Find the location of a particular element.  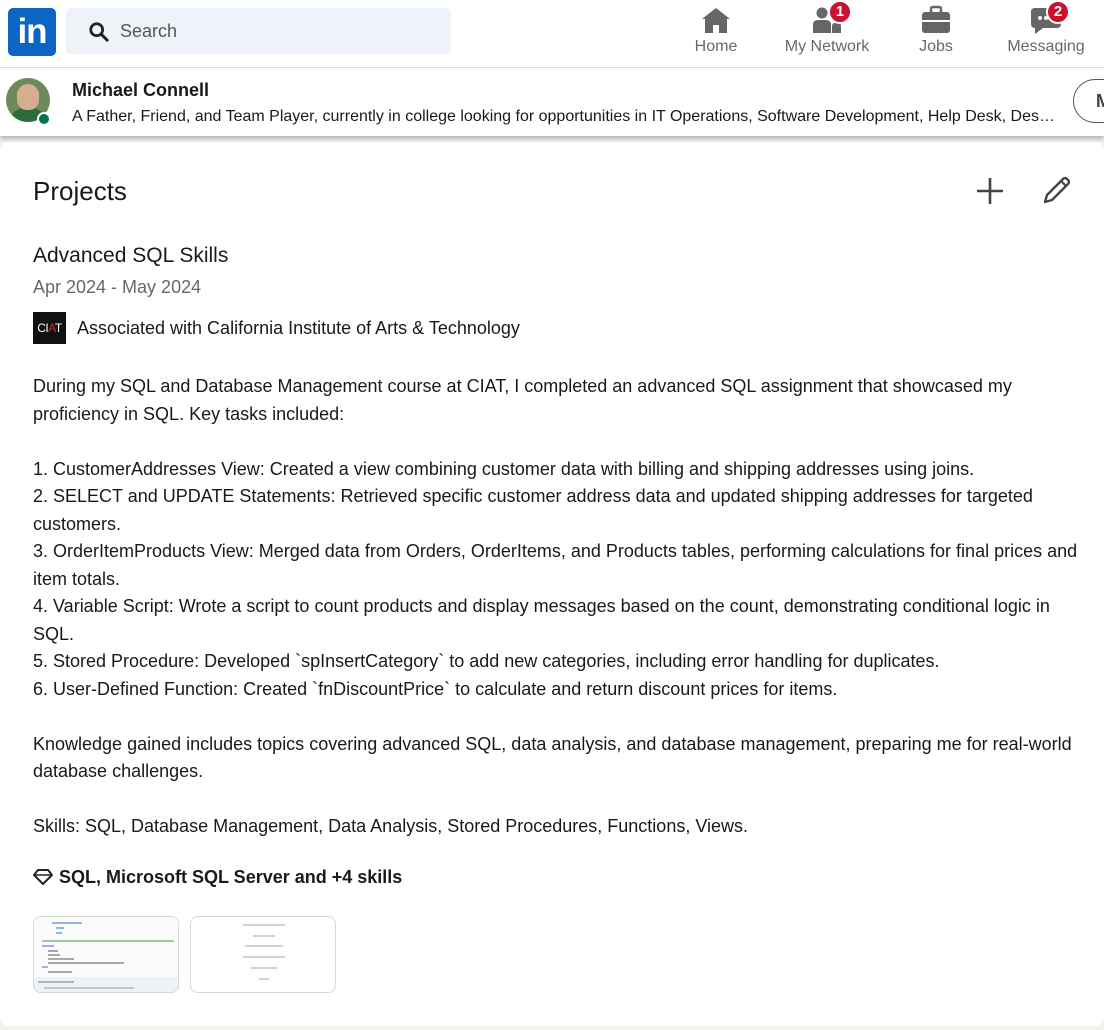

nav-home: Home is located at coordinates (716, 34).